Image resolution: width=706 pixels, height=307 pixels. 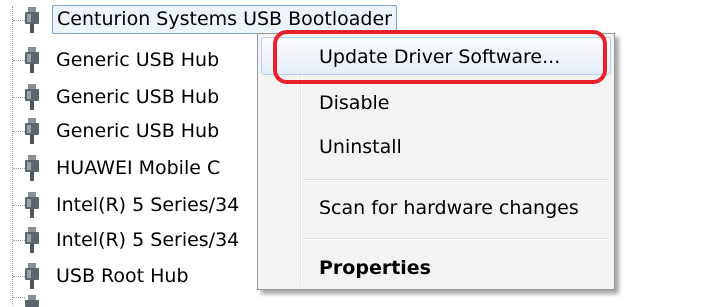 I want to click on tree-item-label: USB Root Hub, so click(x=122, y=276).